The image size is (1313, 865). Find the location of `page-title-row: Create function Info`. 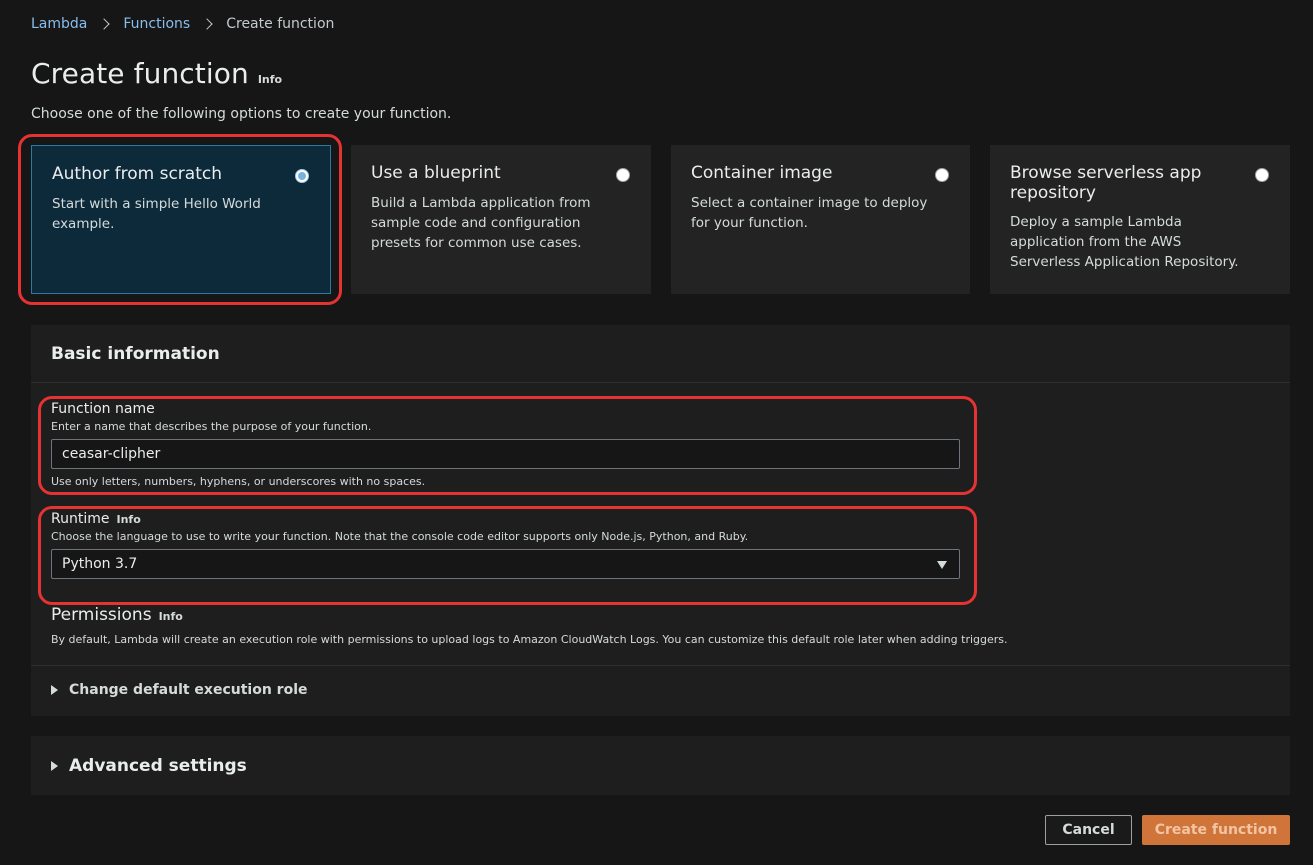

page-title-row: Create function Info is located at coordinates (156, 73).